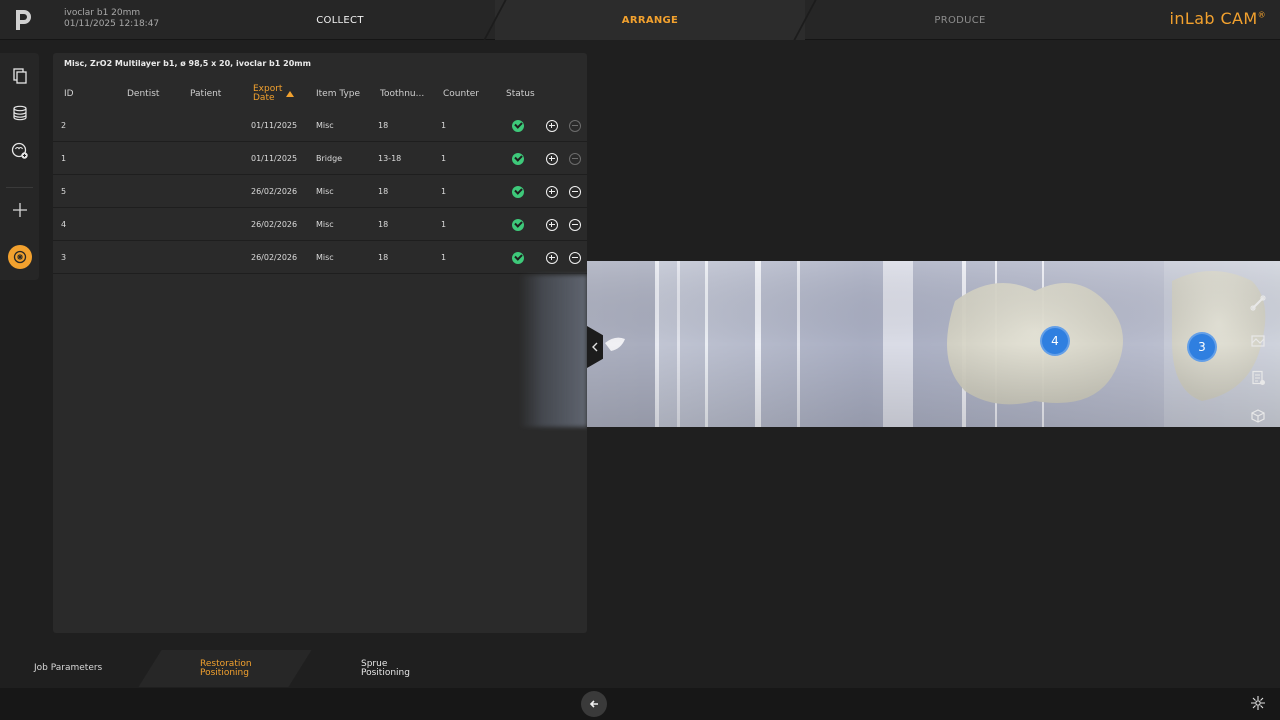 This screenshot has height=720, width=1280. What do you see at coordinates (640, 704) in the screenshot?
I see `bottom-bar` at bounding box center [640, 704].